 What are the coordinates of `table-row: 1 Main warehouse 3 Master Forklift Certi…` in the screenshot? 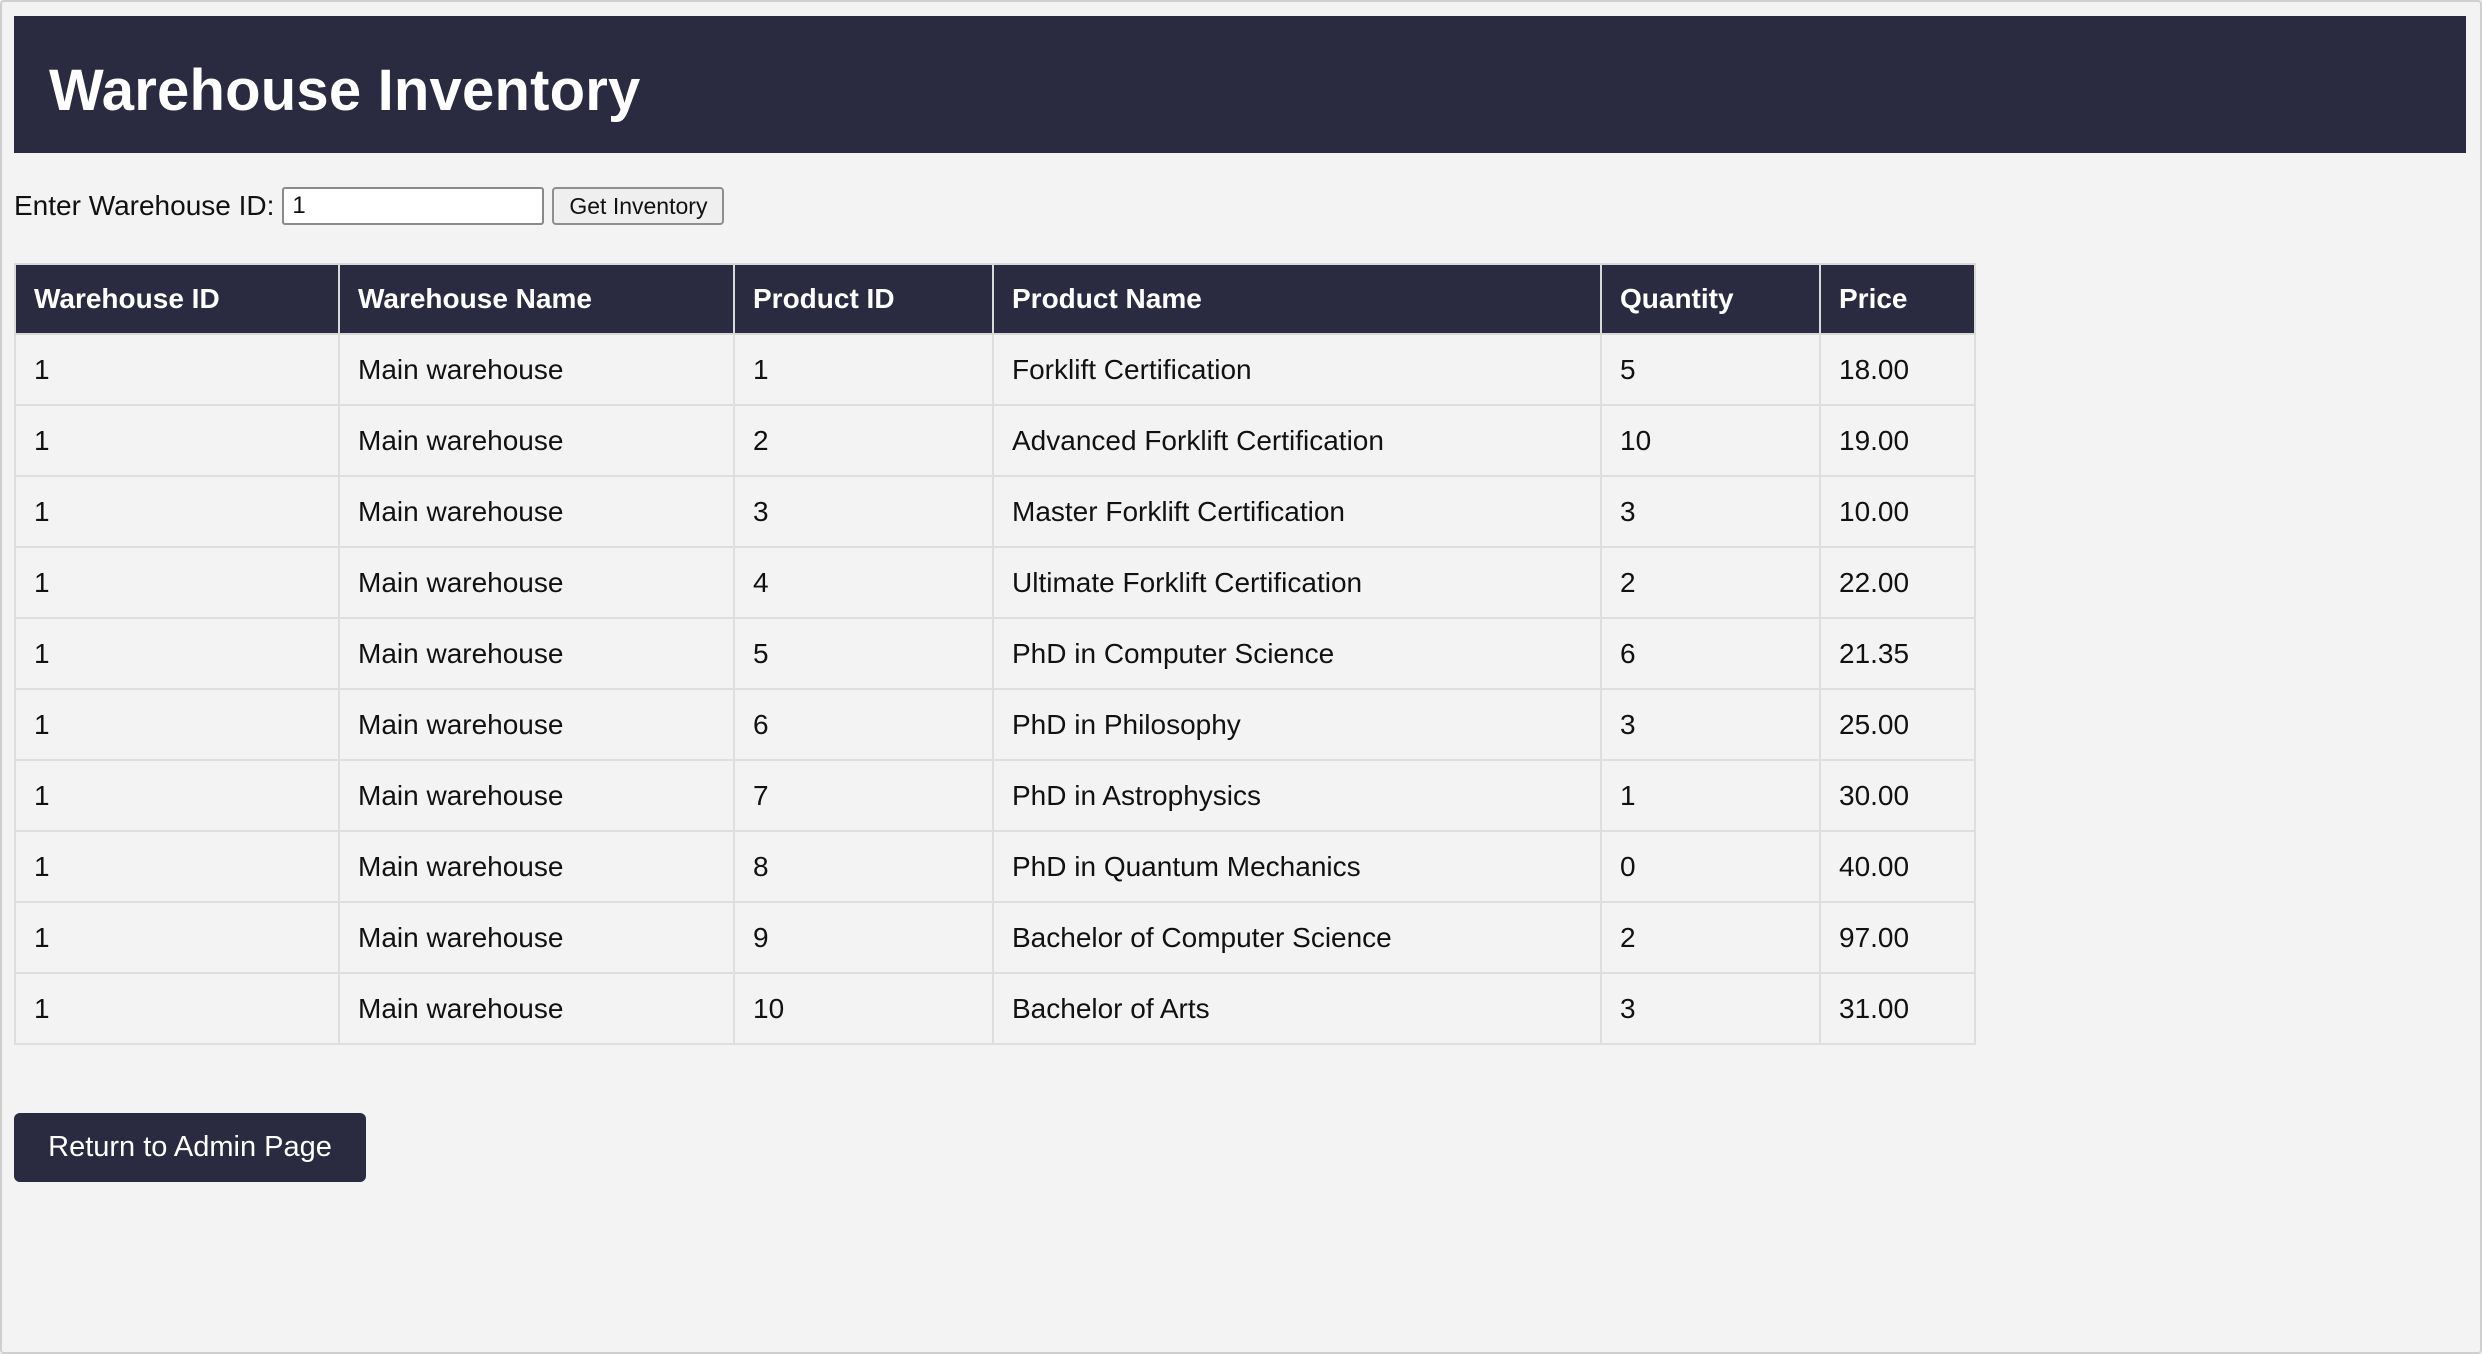 It's located at (995, 511).